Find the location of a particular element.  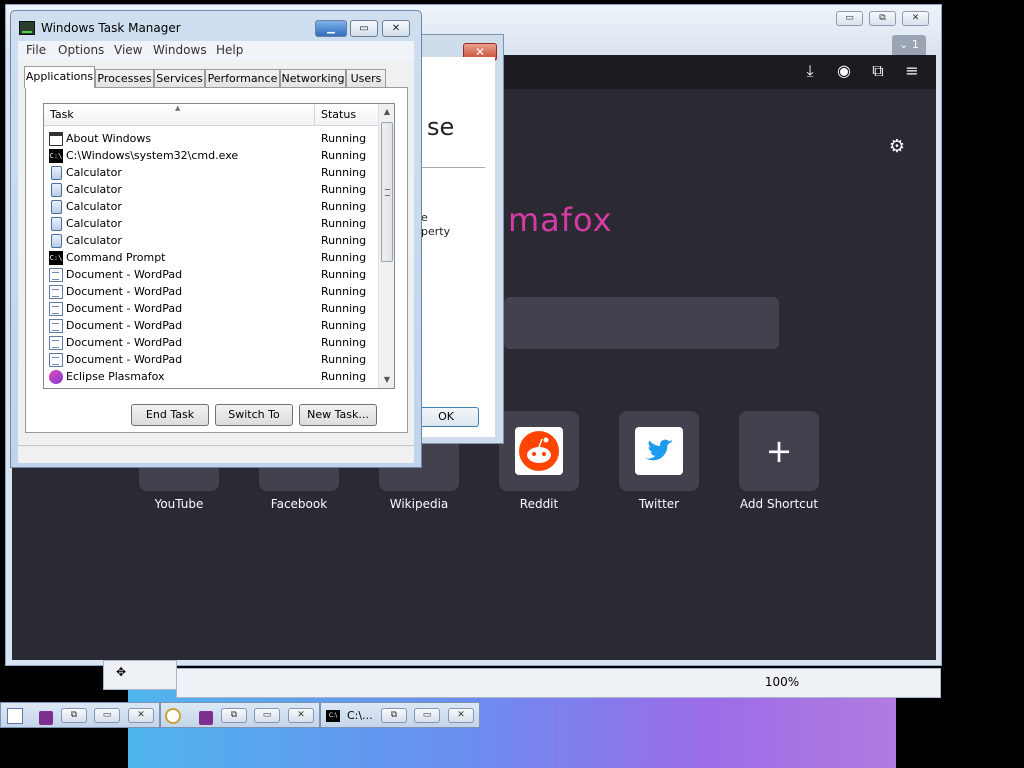

menu-bar: File Options View Windows Help is located at coordinates (216, 51).